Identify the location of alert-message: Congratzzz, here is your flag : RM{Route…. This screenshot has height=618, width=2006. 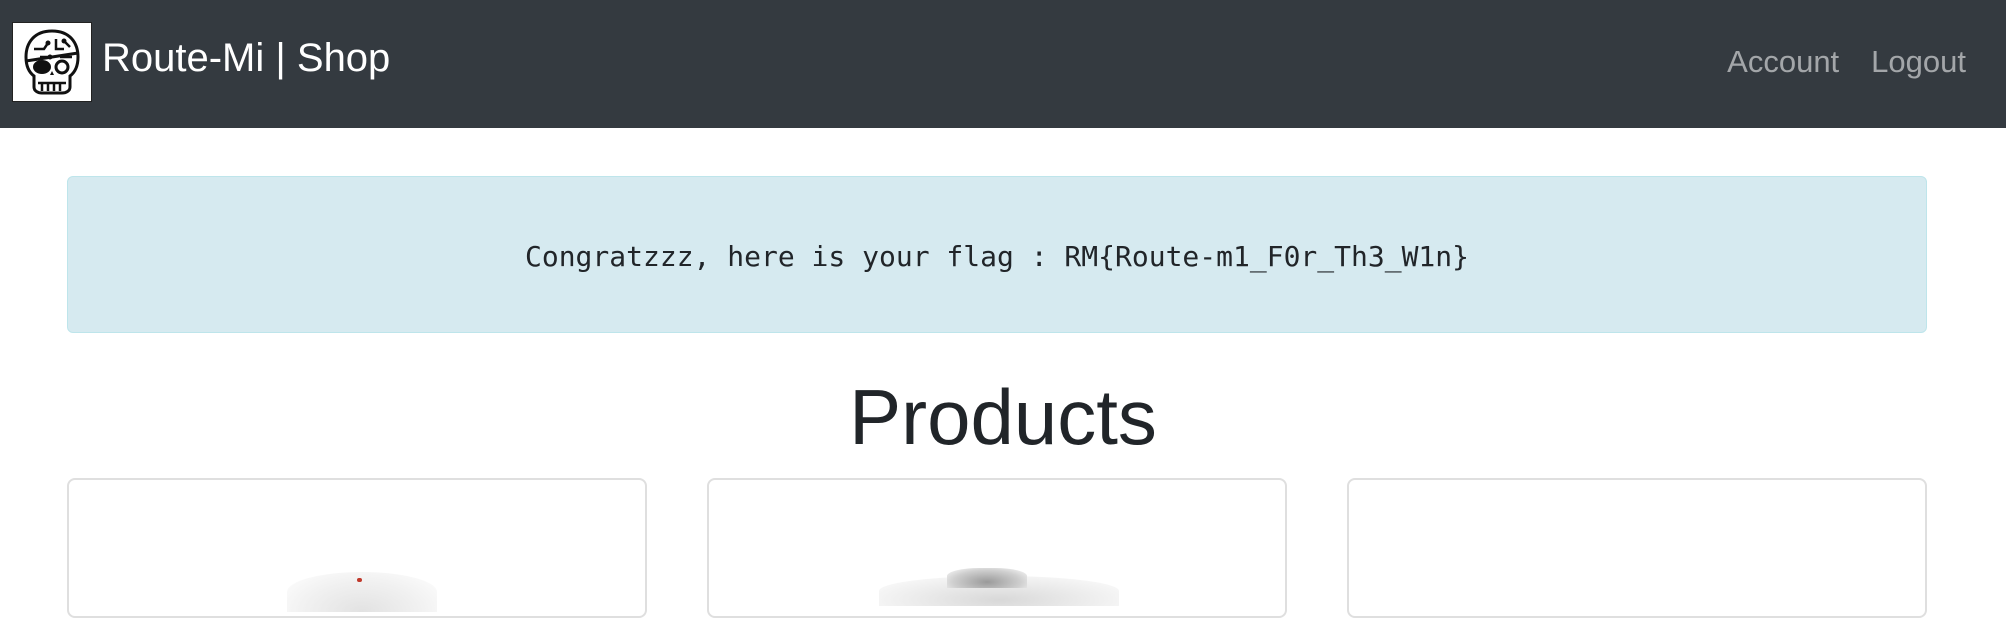
(996, 256).